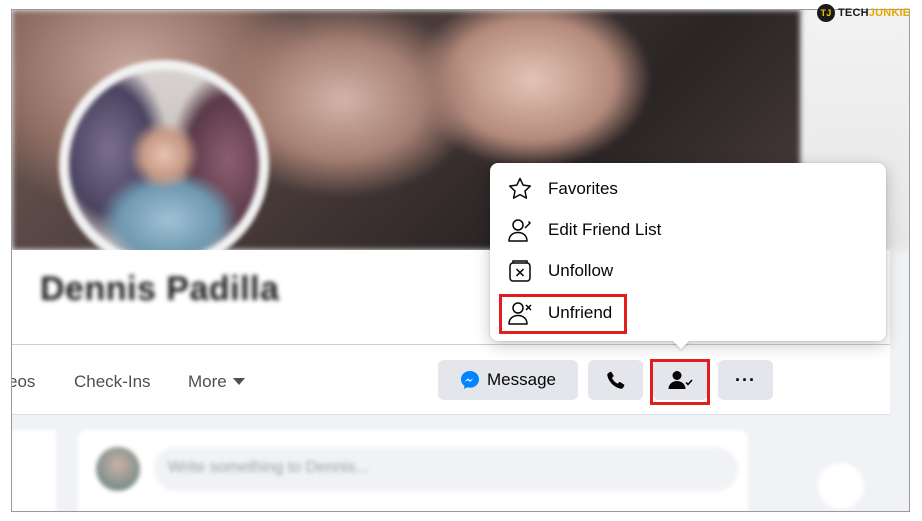 This screenshot has width=922, height=521. I want to click on unfriend-icon, so click(520, 313).